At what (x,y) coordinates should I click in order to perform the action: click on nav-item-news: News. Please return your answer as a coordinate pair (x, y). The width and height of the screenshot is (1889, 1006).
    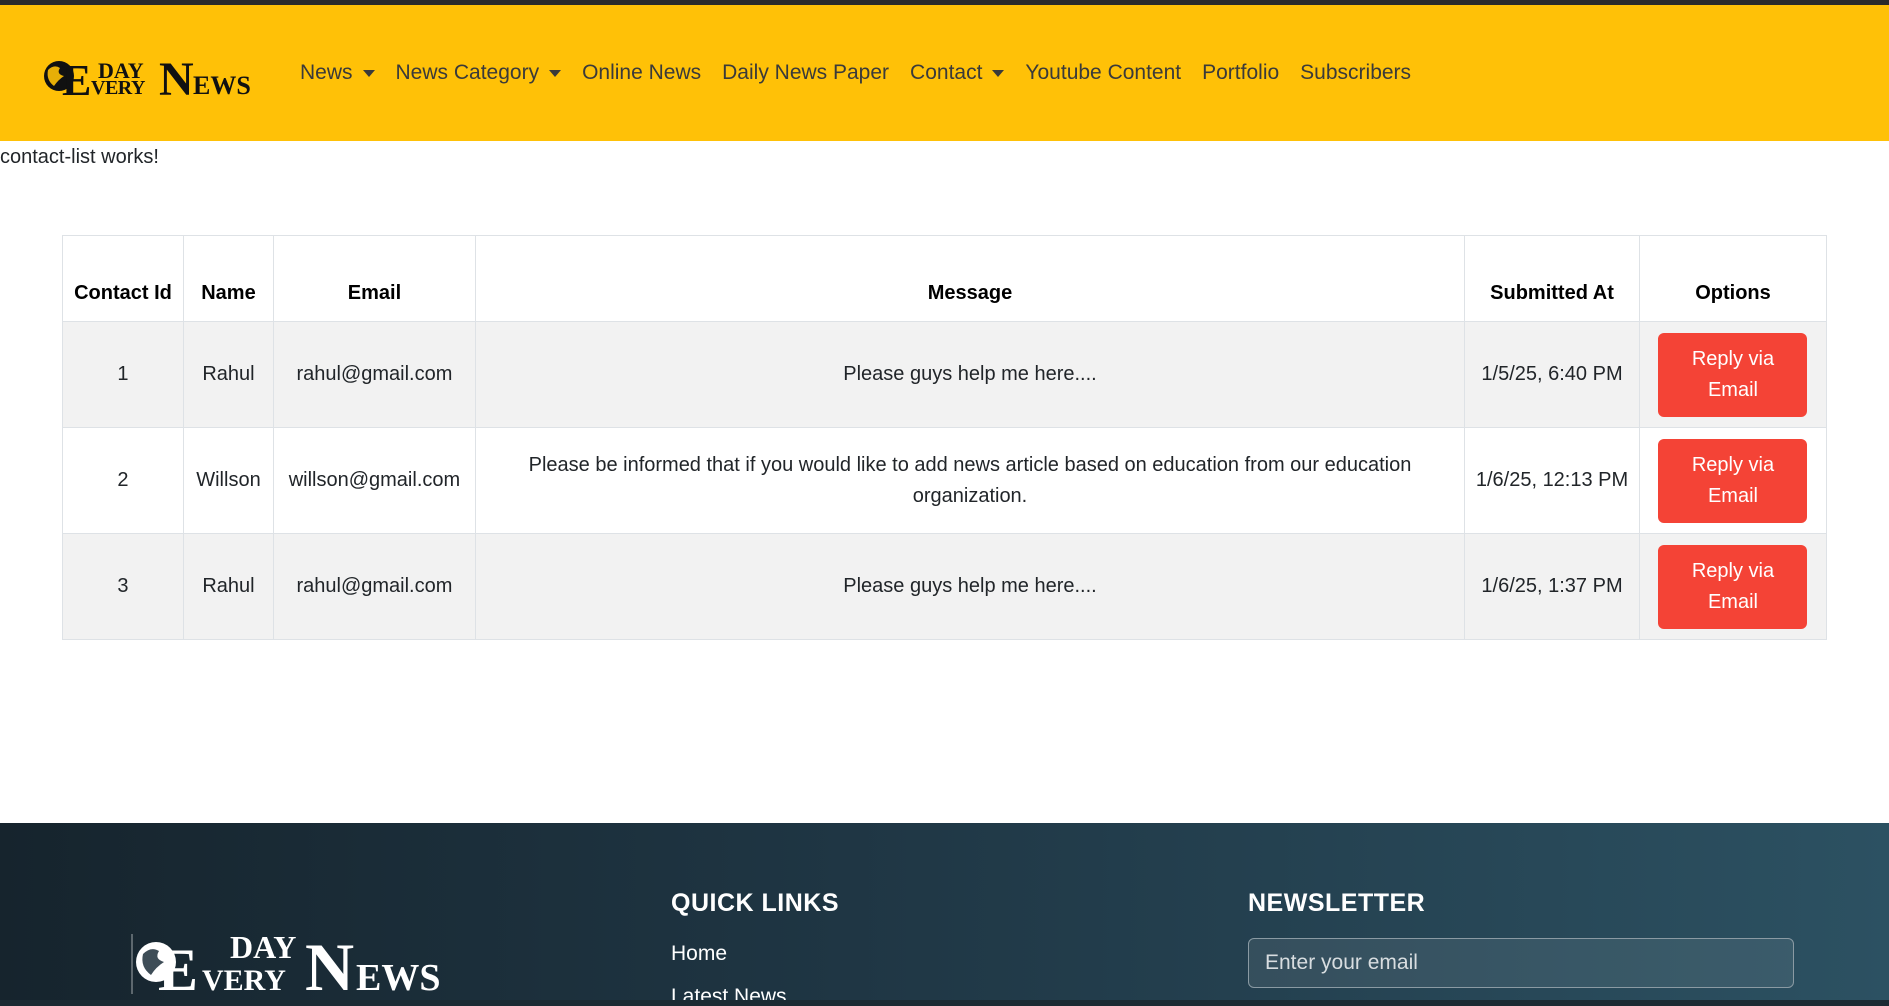
    Looking at the image, I should click on (337, 73).